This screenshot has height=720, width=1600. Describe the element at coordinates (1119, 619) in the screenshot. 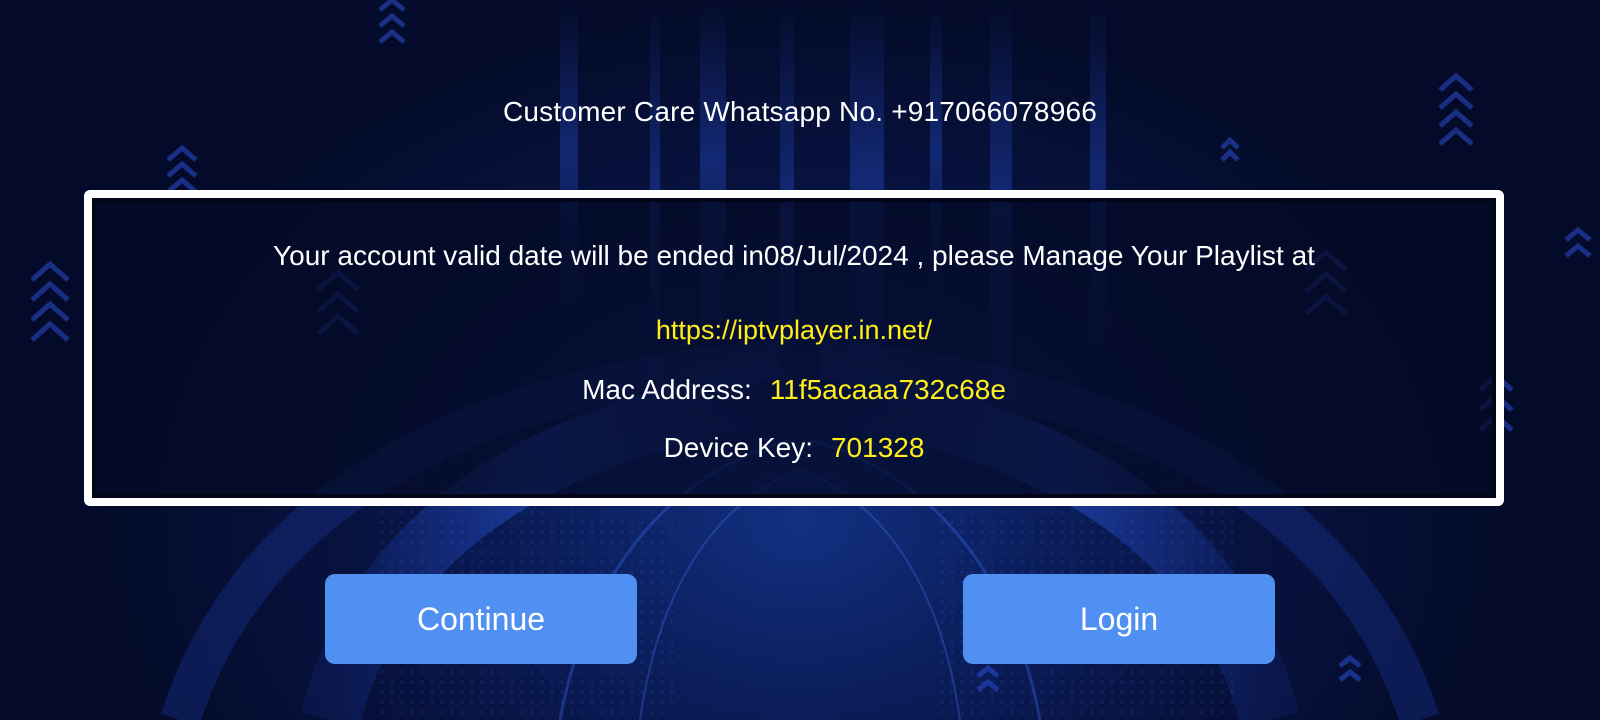

I see `login-button: Login` at that location.